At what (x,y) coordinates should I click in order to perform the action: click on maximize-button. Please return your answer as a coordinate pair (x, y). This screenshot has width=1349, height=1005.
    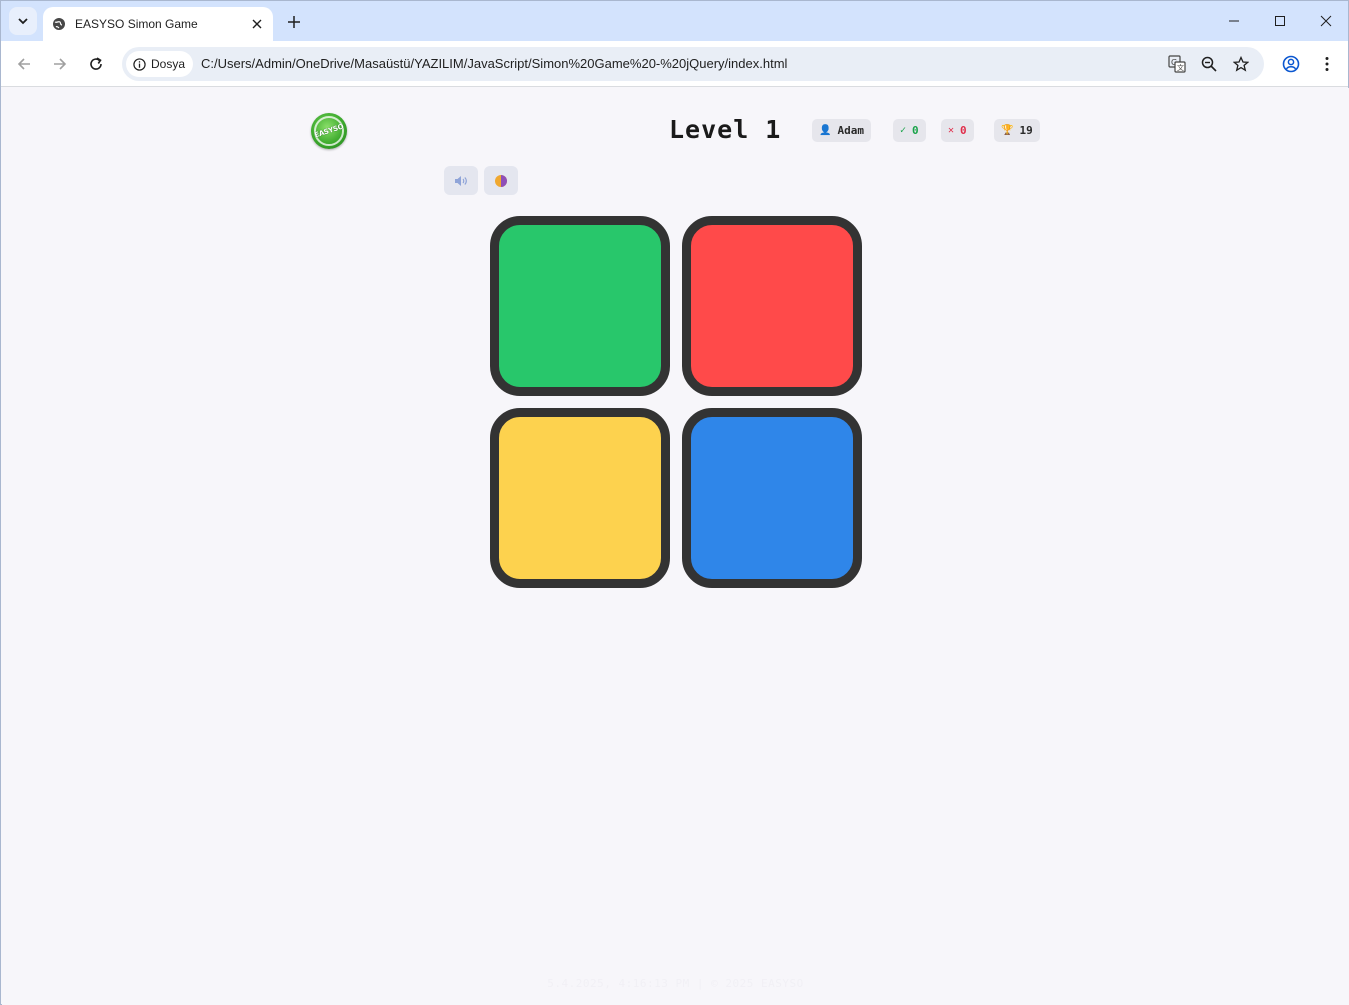
    Looking at the image, I should click on (1280, 21).